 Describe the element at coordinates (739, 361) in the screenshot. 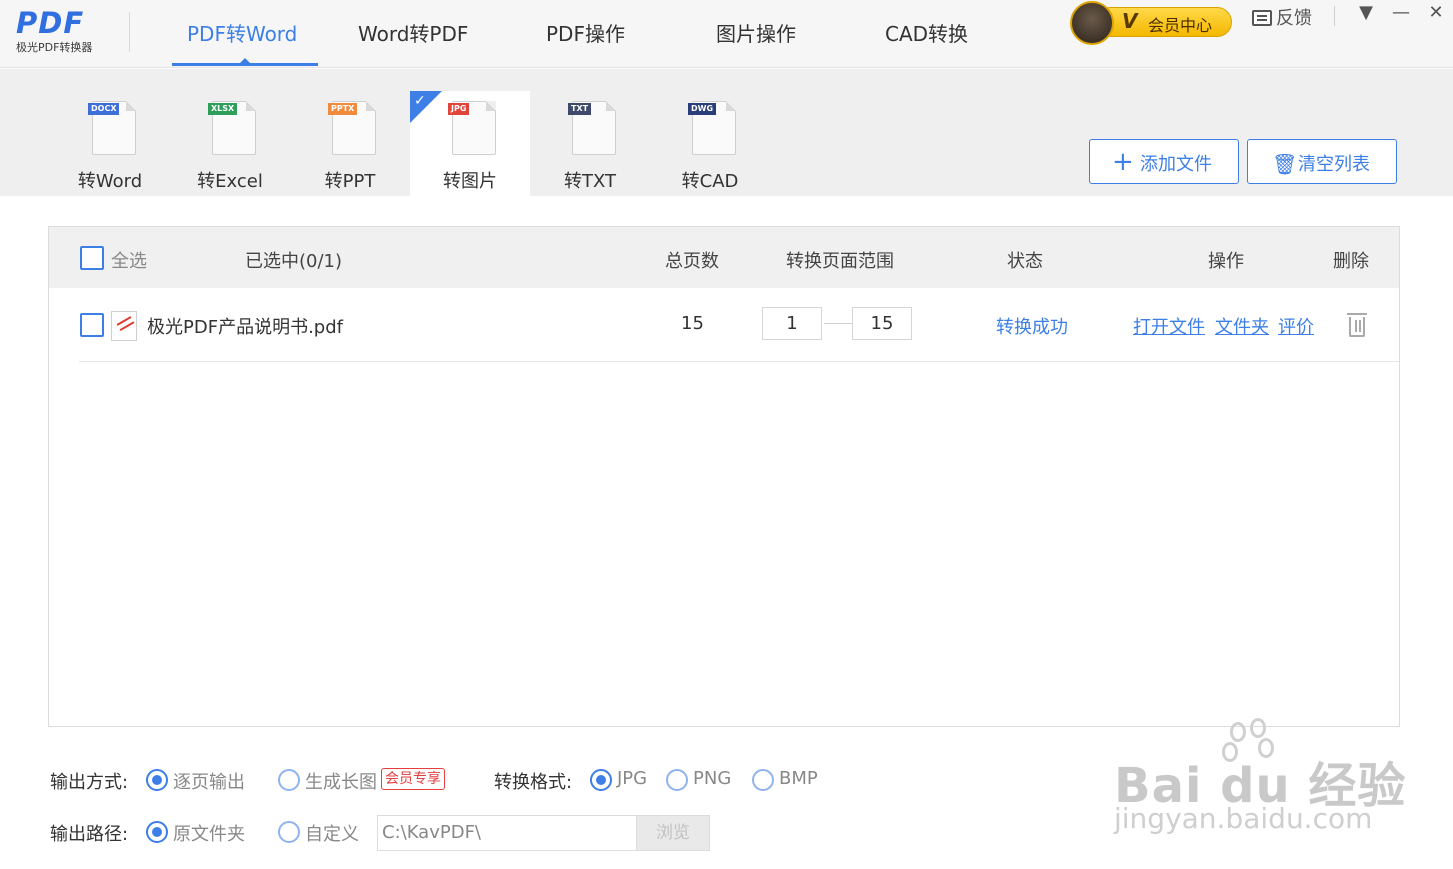

I see `row-divider` at that location.